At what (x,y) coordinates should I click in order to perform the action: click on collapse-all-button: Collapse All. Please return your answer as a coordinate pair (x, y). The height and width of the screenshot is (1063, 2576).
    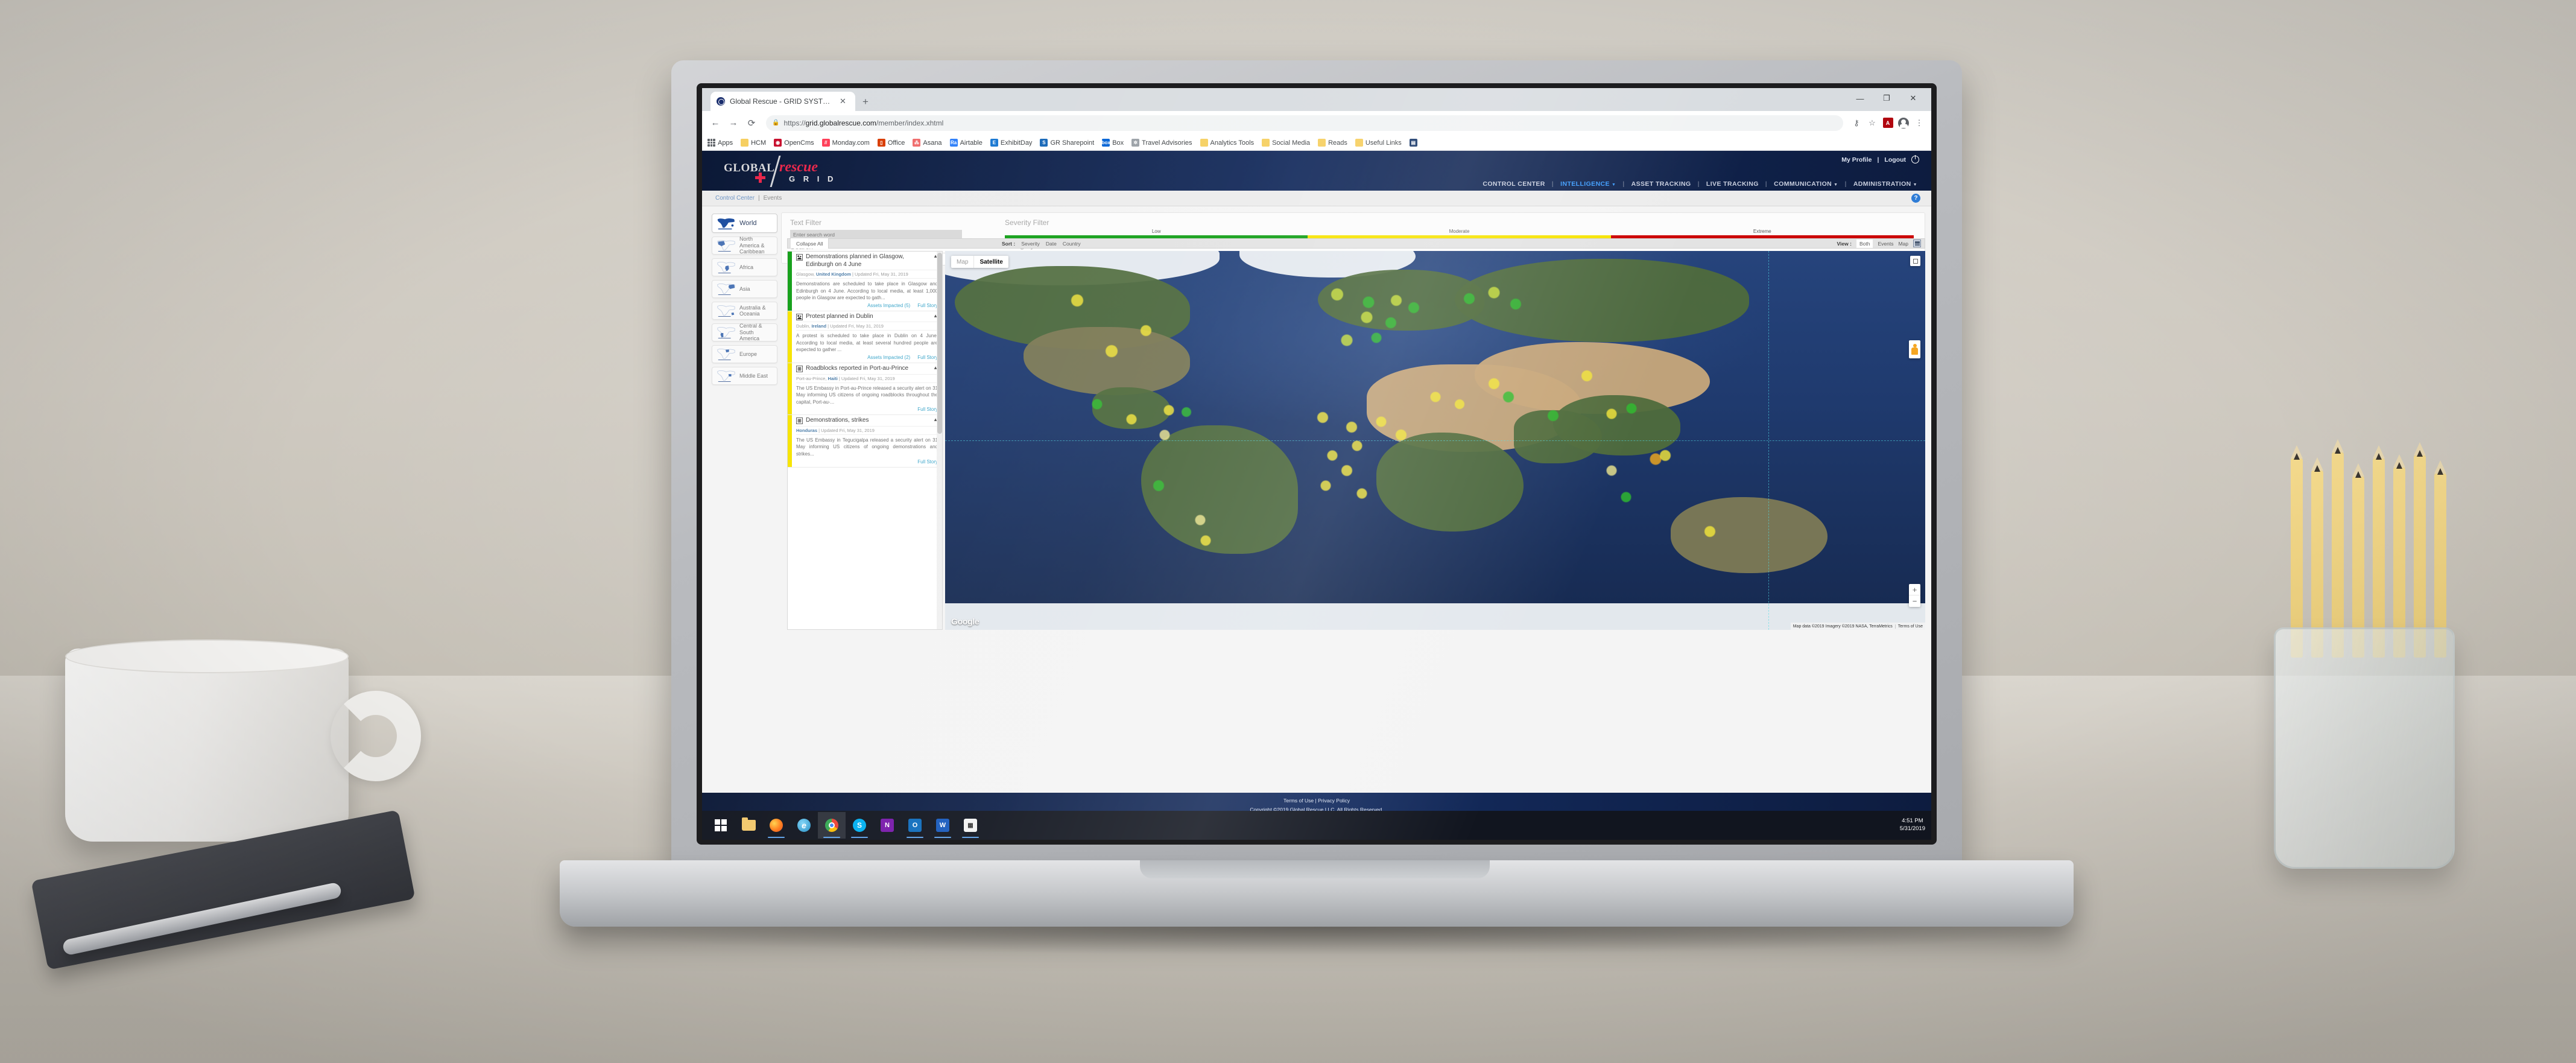
    Looking at the image, I should click on (810, 243).